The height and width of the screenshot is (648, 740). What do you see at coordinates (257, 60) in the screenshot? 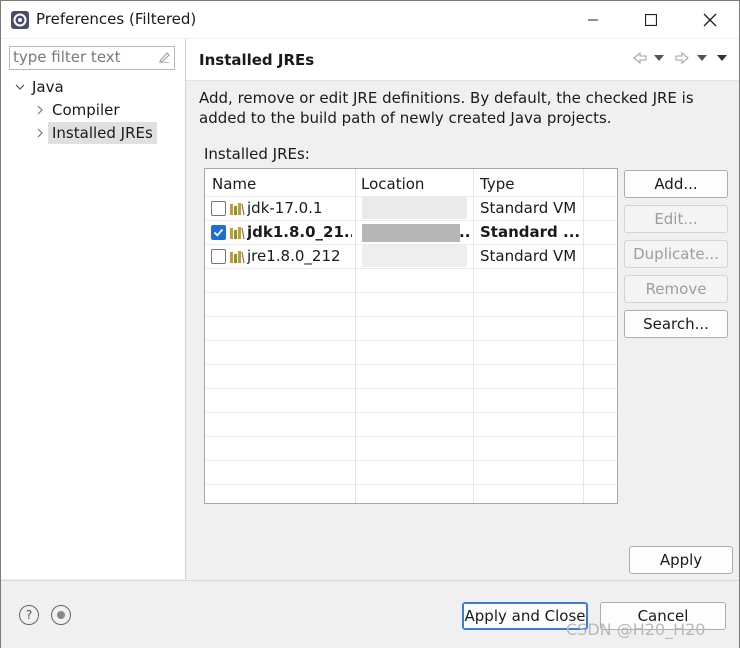
I see `page-title: Installed JREs` at bounding box center [257, 60].